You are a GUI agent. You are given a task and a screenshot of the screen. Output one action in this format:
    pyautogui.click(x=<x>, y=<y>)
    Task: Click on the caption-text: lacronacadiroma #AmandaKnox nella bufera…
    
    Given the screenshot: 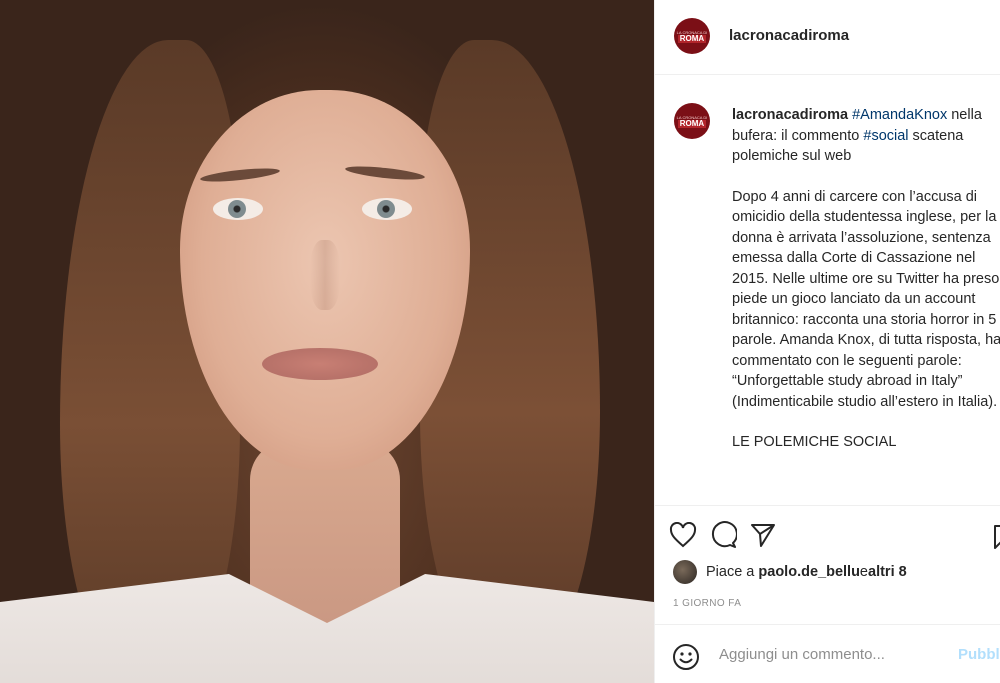 What is the action you would take?
    pyautogui.click(x=866, y=289)
    